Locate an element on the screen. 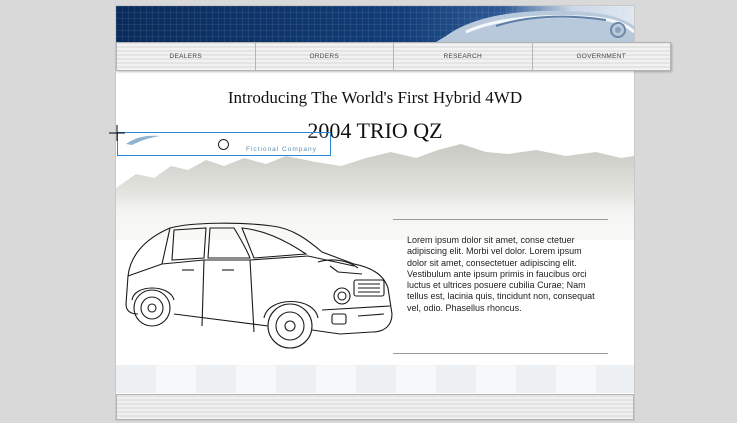 The image size is (737, 423). text-divider-top is located at coordinates (500, 219).